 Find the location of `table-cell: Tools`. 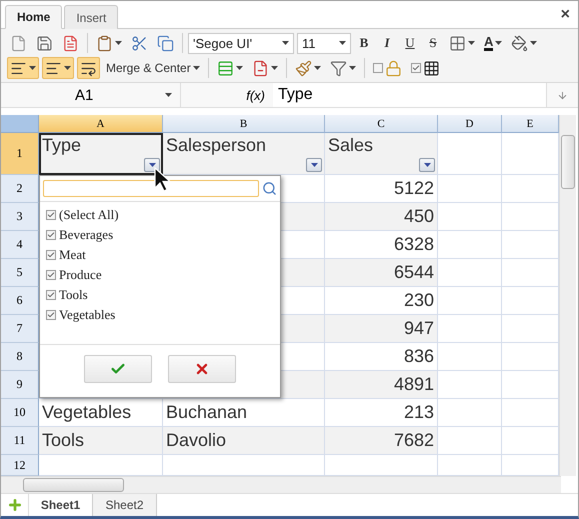

table-cell: Tools is located at coordinates (101, 441).